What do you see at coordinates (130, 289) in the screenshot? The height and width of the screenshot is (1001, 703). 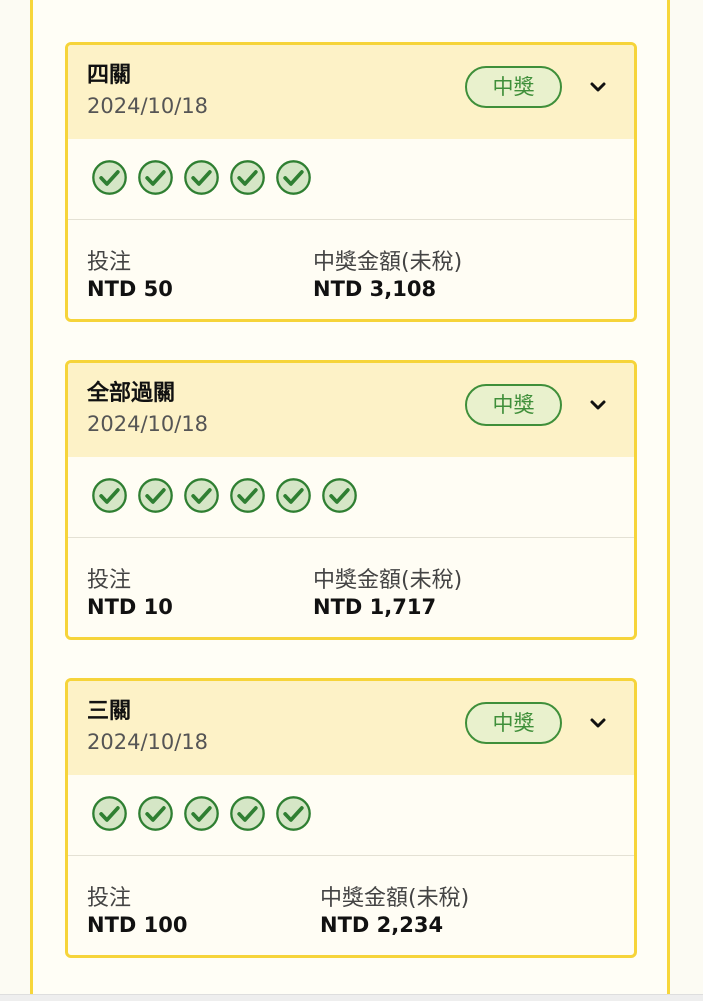 I see `stake-amount: NTD 50` at bounding box center [130, 289].